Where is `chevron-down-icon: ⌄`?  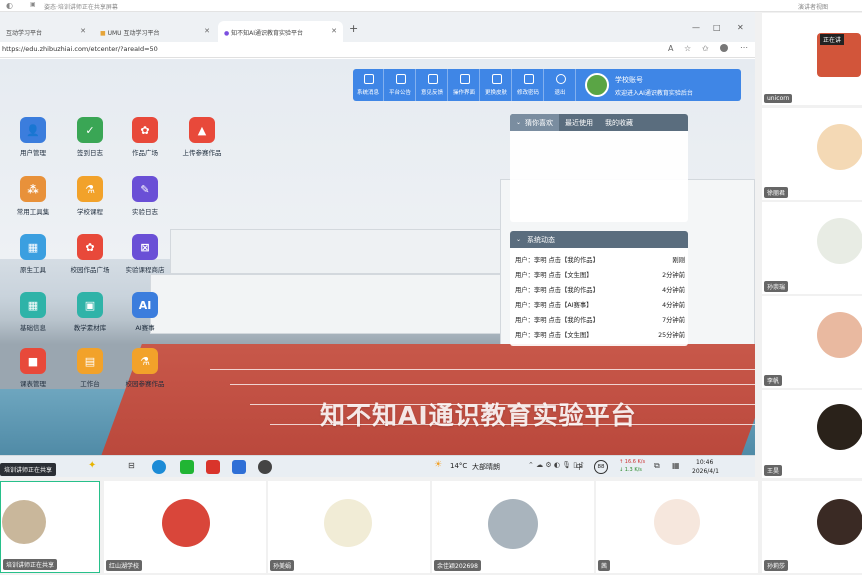
chevron-down-icon: ⌄ is located at coordinates (519, 239).